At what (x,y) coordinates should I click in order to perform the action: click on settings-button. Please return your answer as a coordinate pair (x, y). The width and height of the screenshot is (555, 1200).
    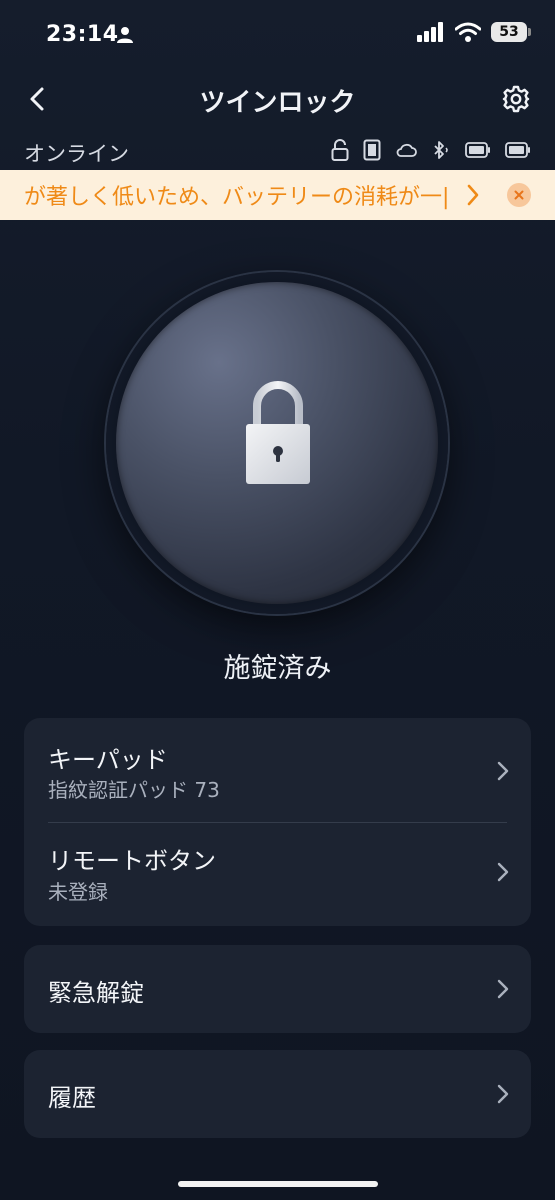
    Looking at the image, I should click on (516, 99).